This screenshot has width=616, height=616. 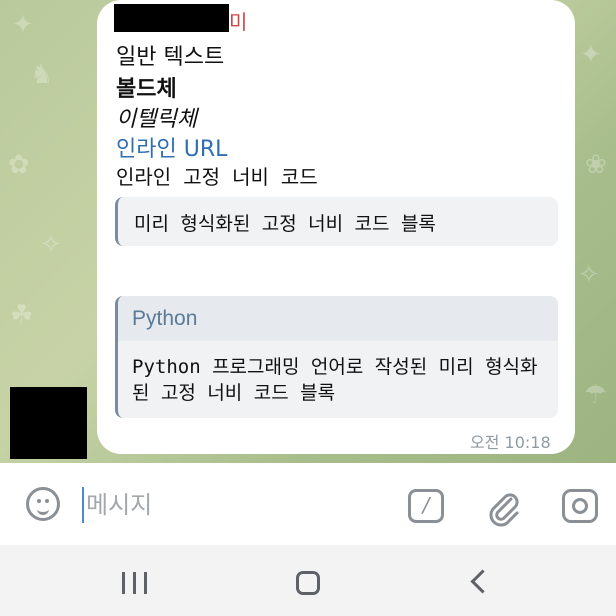 I want to click on system-nav-bar, so click(x=308, y=580).